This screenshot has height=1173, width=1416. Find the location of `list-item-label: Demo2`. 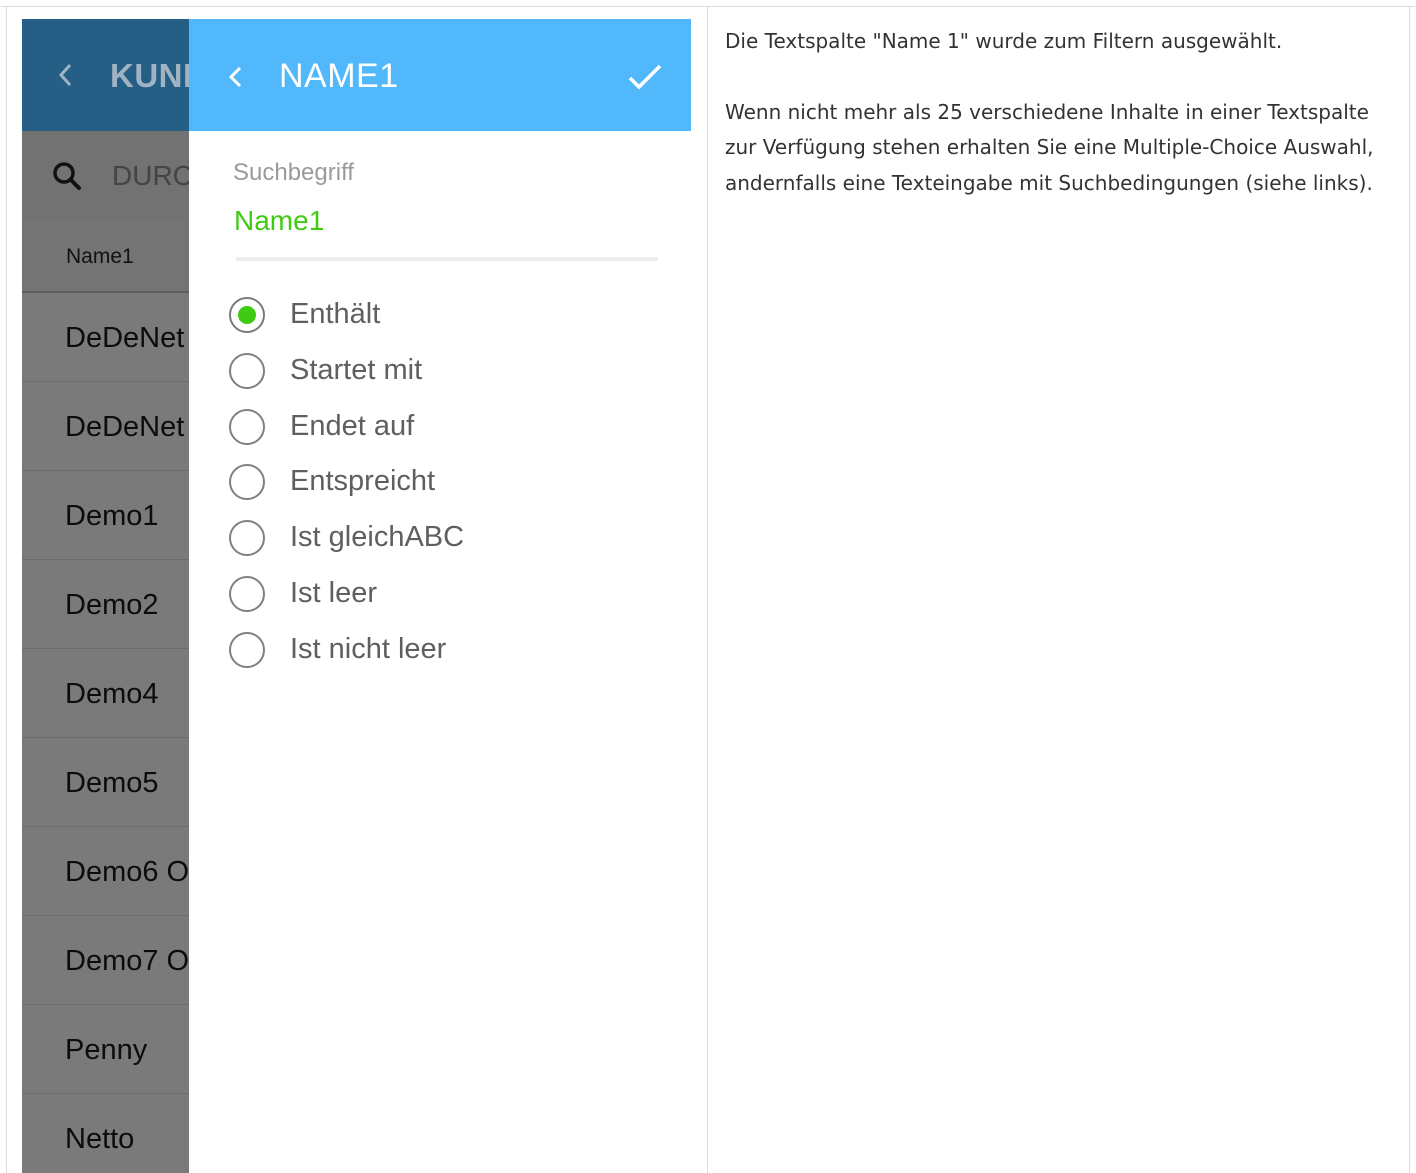

list-item-label: Demo2 is located at coordinates (112, 605).